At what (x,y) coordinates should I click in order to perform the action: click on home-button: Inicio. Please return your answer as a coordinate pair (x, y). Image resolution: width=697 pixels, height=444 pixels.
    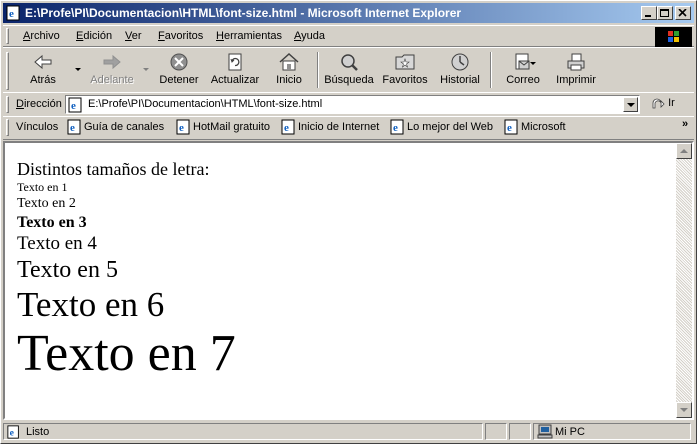
    Looking at the image, I should click on (289, 70).